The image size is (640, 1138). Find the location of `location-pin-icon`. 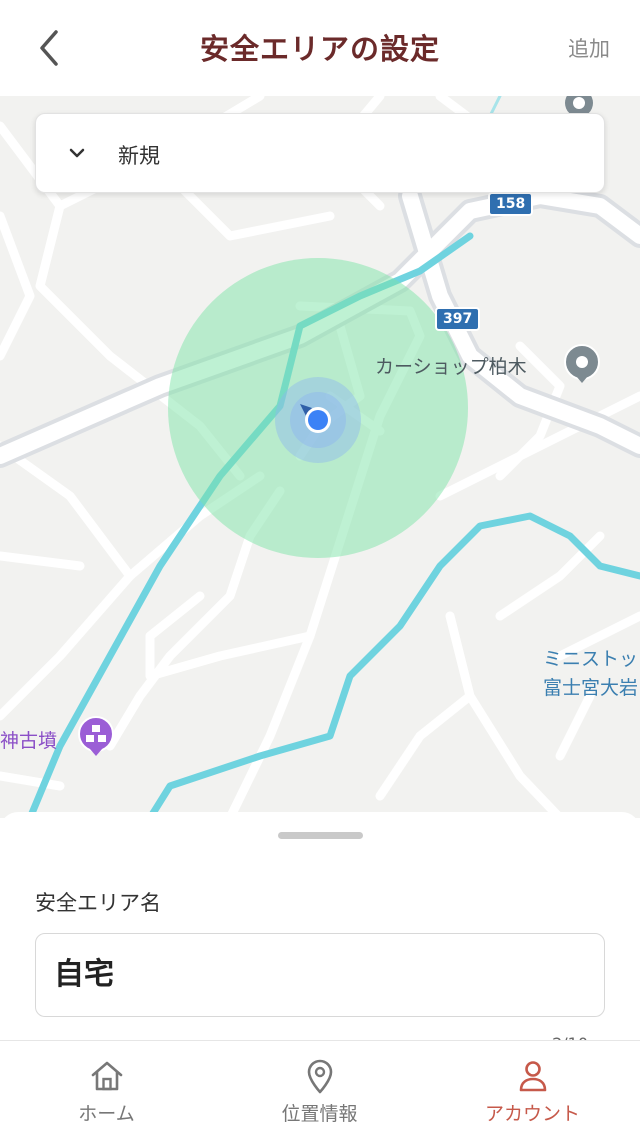

location-pin-icon is located at coordinates (320, 1079).